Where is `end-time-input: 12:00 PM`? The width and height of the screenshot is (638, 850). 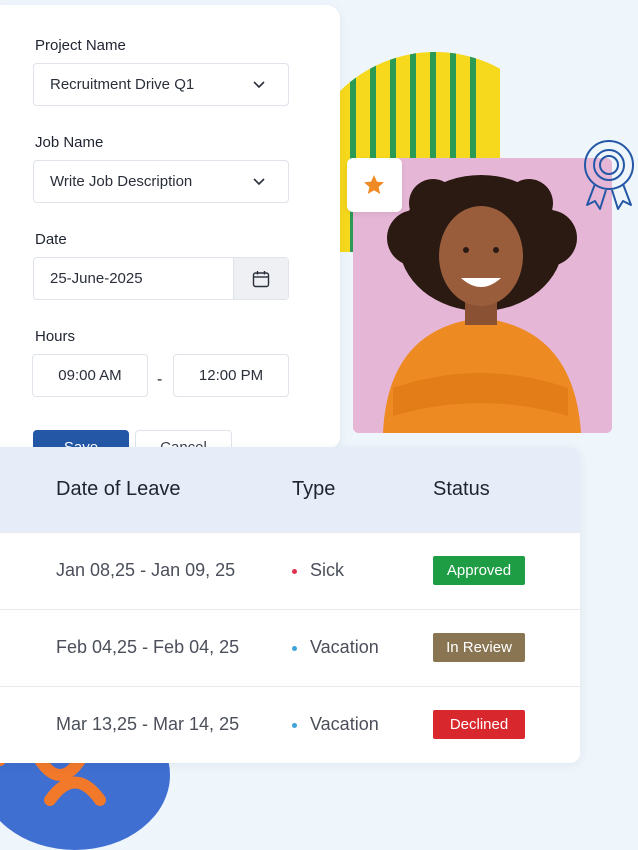
end-time-input: 12:00 PM is located at coordinates (231, 375).